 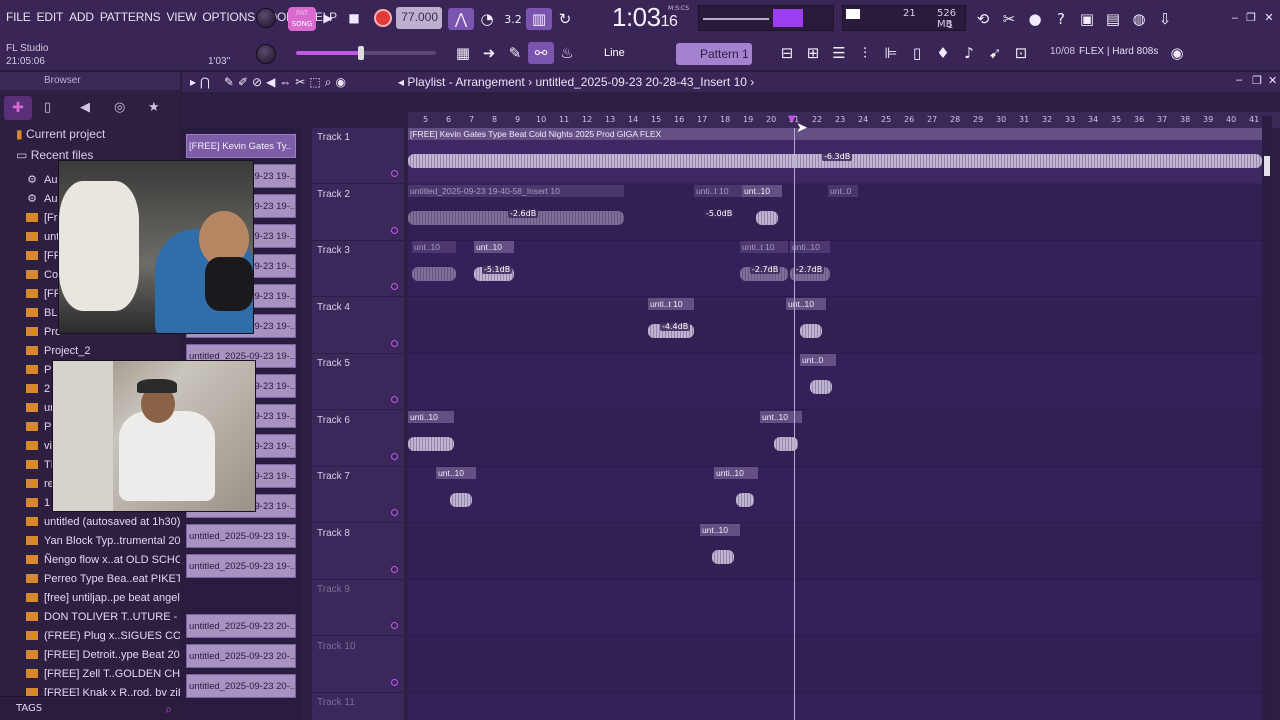 I want to click on list-item: [FREE] Zell T..GOLDEN CHAINS, so click(x=103, y=673).